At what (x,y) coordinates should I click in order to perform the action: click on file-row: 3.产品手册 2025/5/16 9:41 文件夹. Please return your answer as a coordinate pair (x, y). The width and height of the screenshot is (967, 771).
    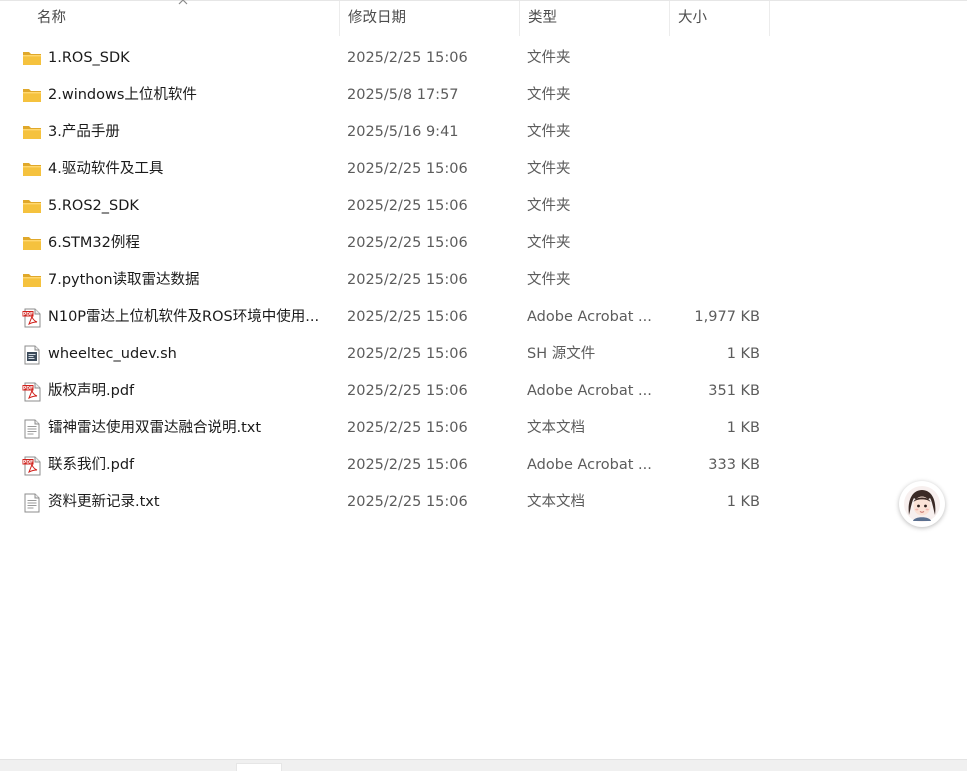
    Looking at the image, I should click on (385, 132).